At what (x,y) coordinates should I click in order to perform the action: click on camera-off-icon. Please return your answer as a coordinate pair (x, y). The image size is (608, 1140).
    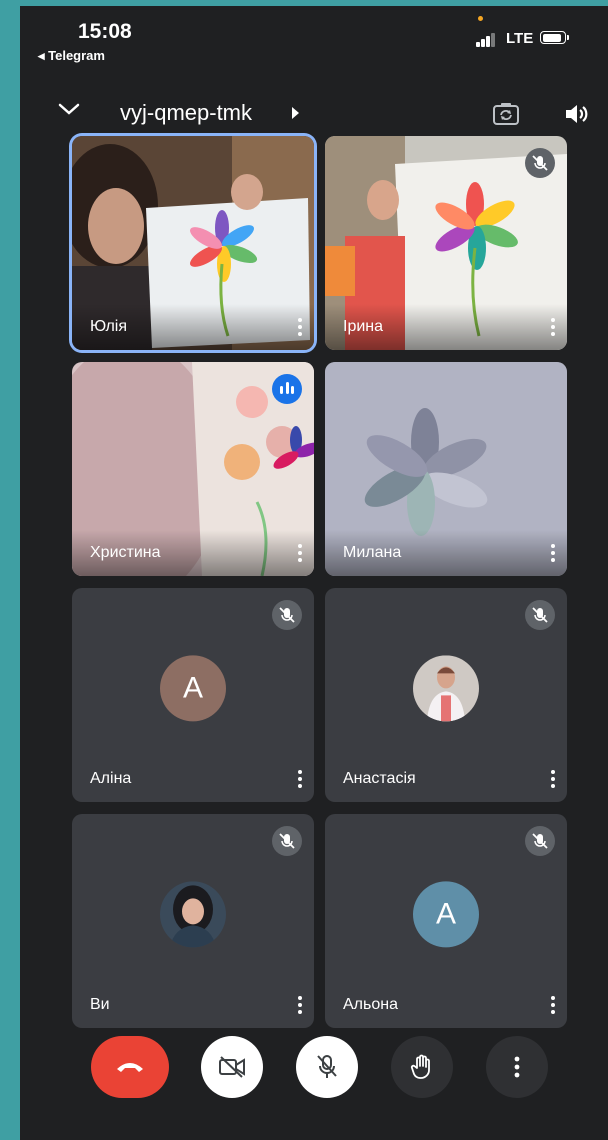
    Looking at the image, I should click on (232, 1067).